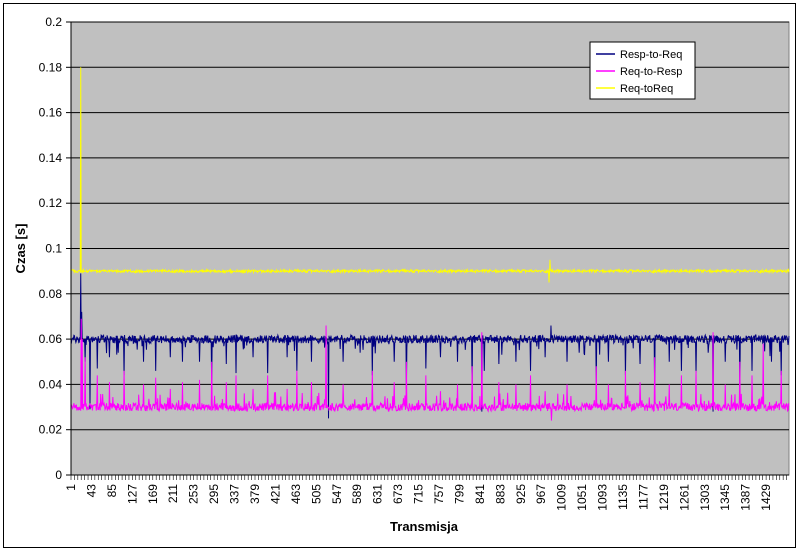 This screenshot has width=800, height=552. I want to click on x-tick-label: 1, so click(71, 487).